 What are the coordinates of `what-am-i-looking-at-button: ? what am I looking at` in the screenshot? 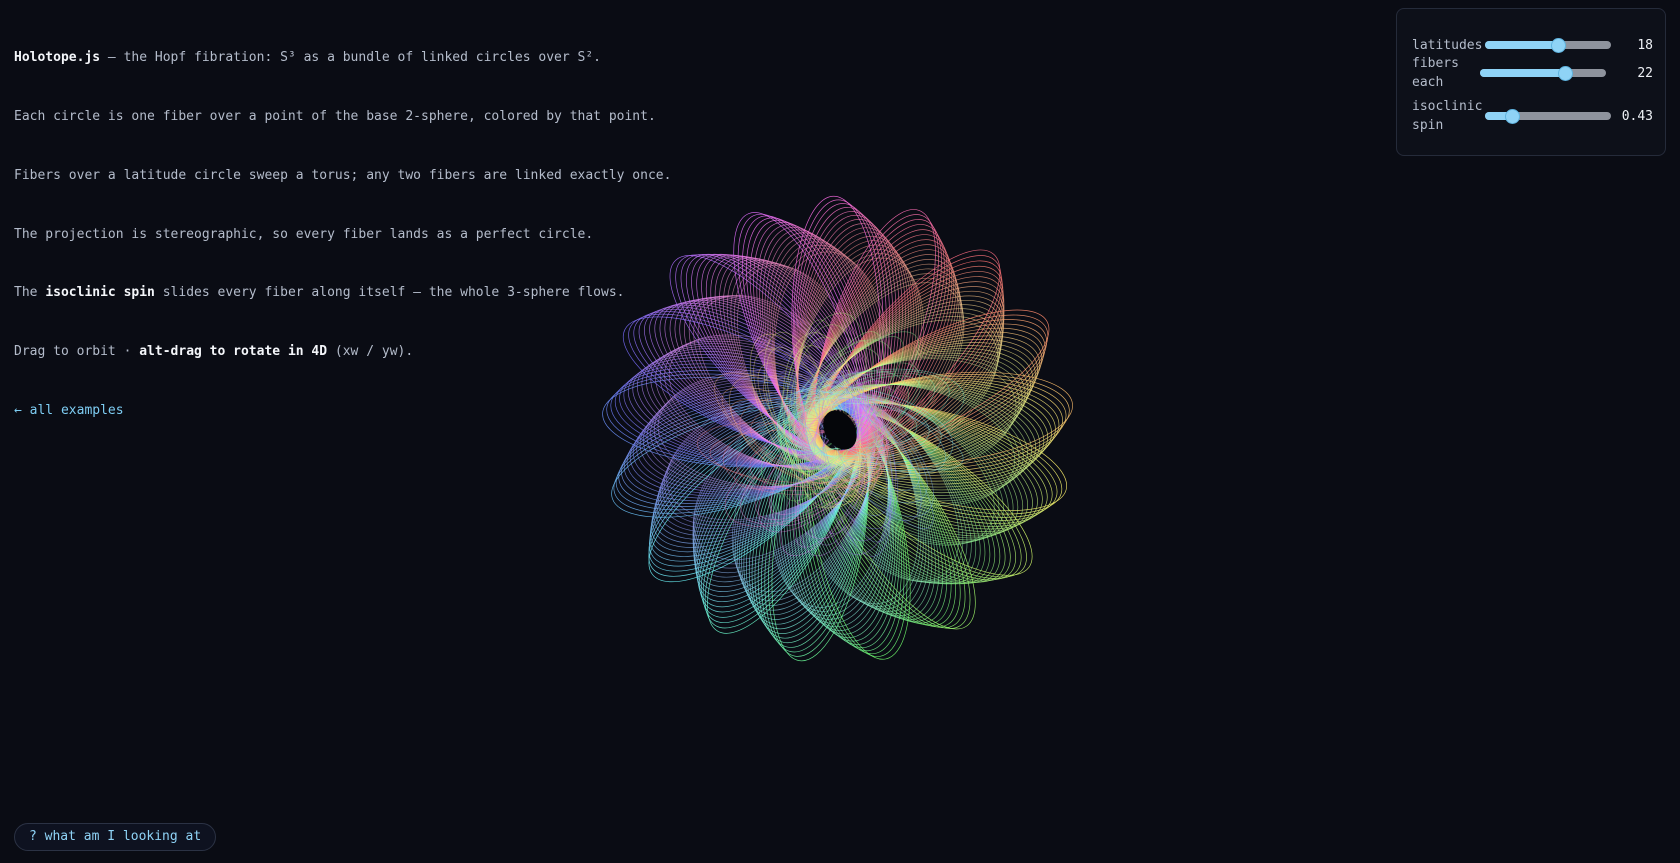 It's located at (115, 837).